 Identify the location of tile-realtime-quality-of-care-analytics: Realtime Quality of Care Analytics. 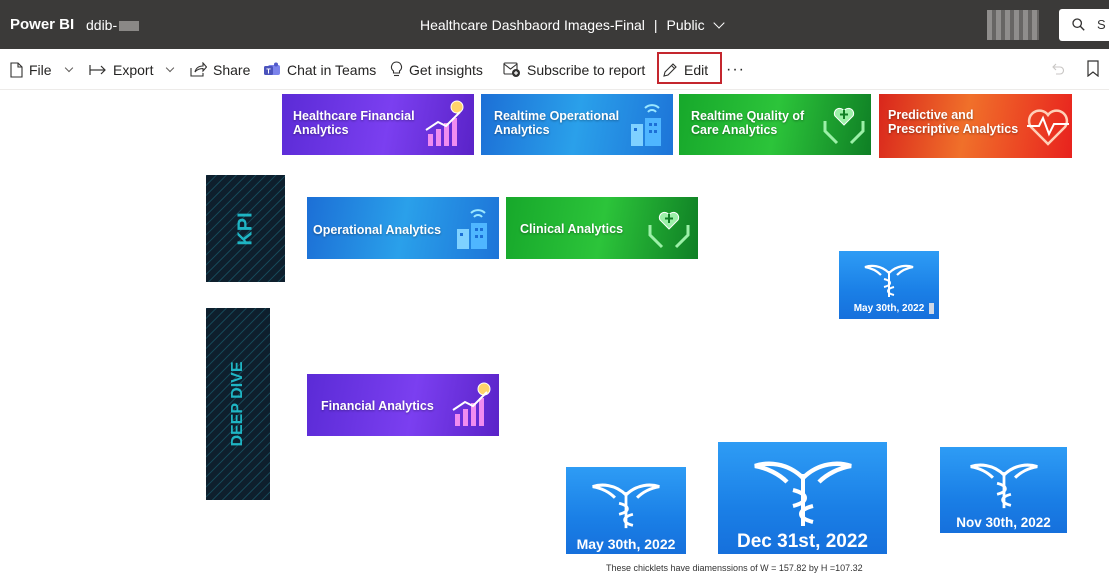
(775, 124).